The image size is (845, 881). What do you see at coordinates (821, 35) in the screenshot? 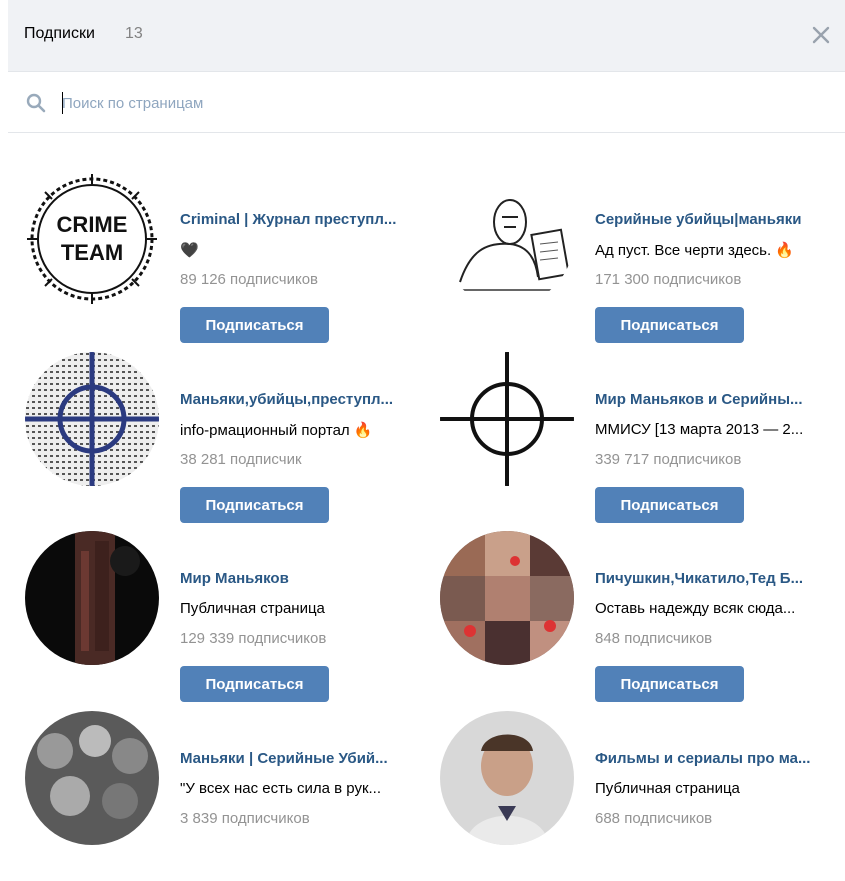
I see `close-icon` at bounding box center [821, 35].